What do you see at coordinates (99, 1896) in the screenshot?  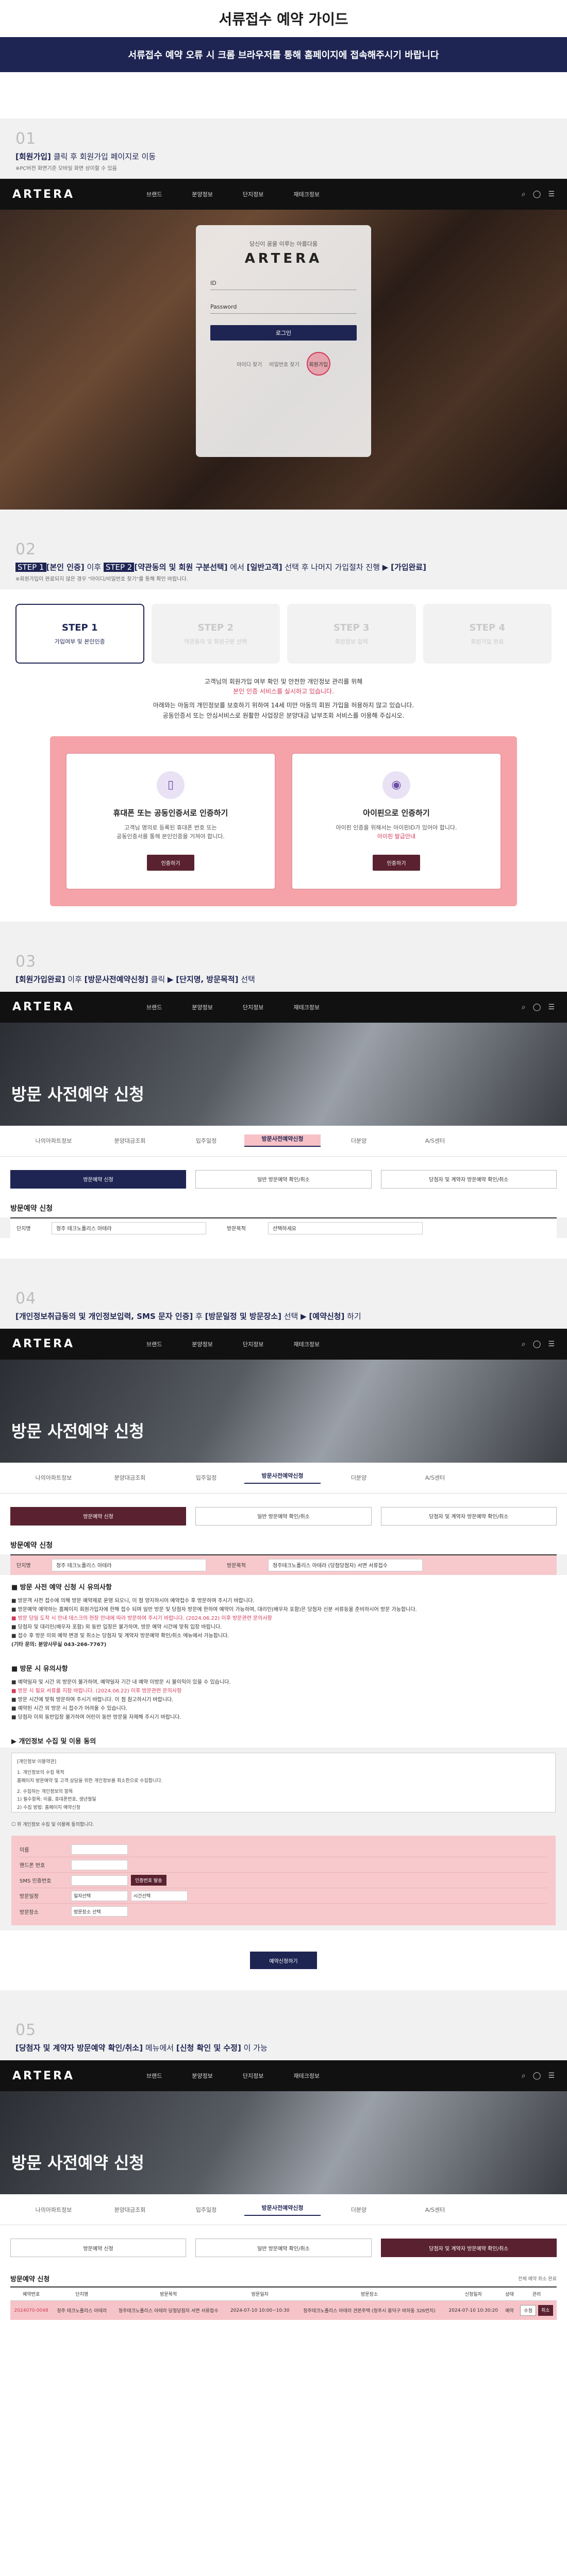 I see `date-select: 일자선택` at bounding box center [99, 1896].